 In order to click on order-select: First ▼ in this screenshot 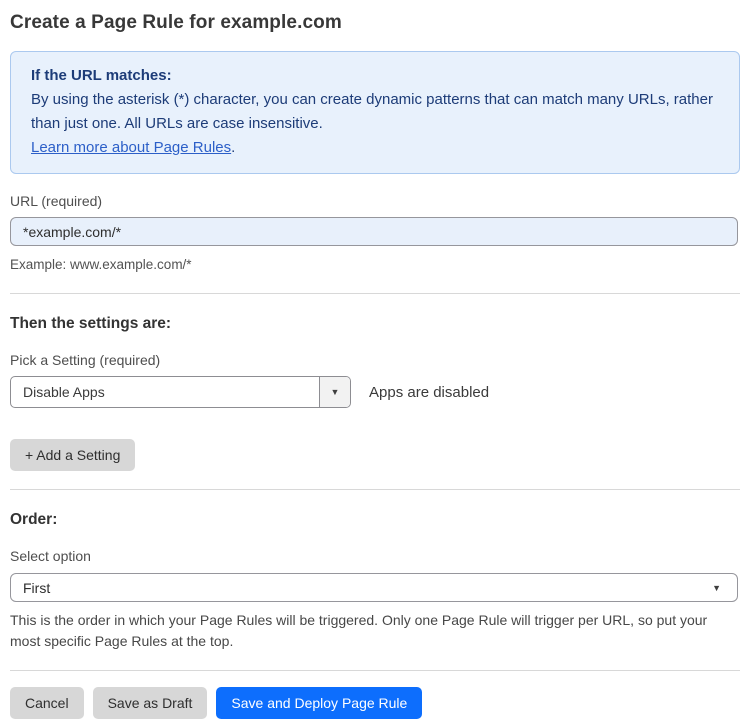, I will do `click(374, 587)`.